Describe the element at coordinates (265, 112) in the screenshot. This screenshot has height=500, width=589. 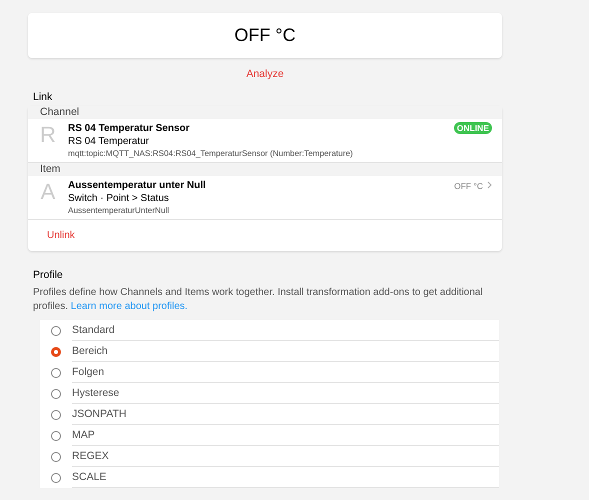
I see `channel-header: Channel` at that location.